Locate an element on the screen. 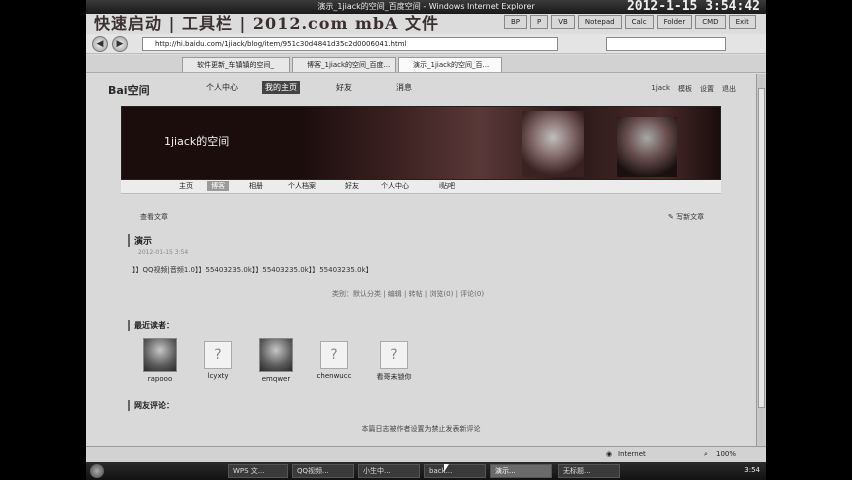 The width and height of the screenshot is (852, 480). space-banner: 1jiack的空间 is located at coordinates (421, 143).